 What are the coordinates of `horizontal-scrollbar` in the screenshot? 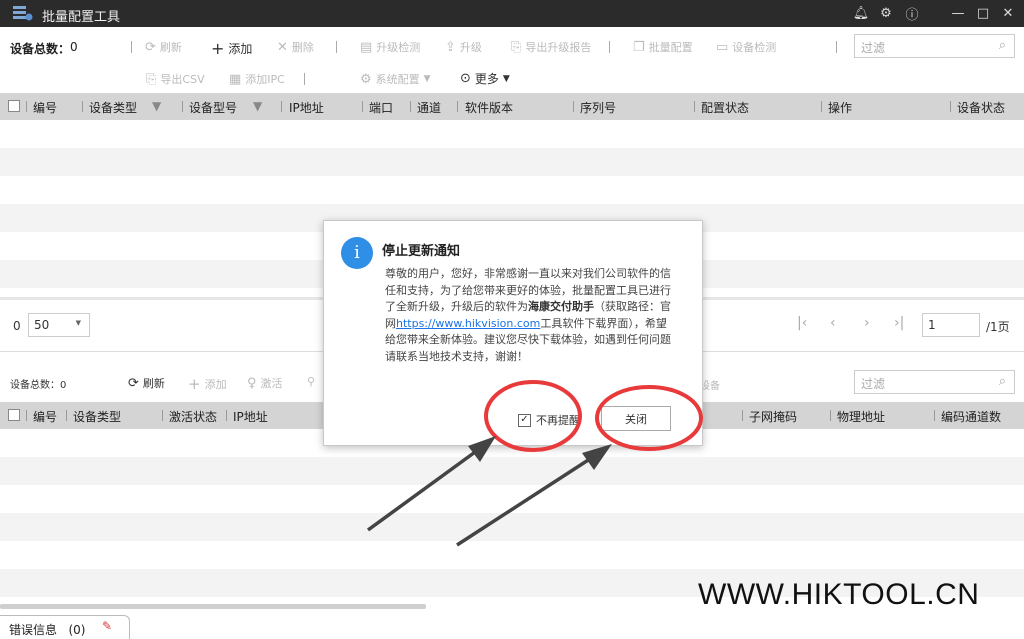 It's located at (213, 606).